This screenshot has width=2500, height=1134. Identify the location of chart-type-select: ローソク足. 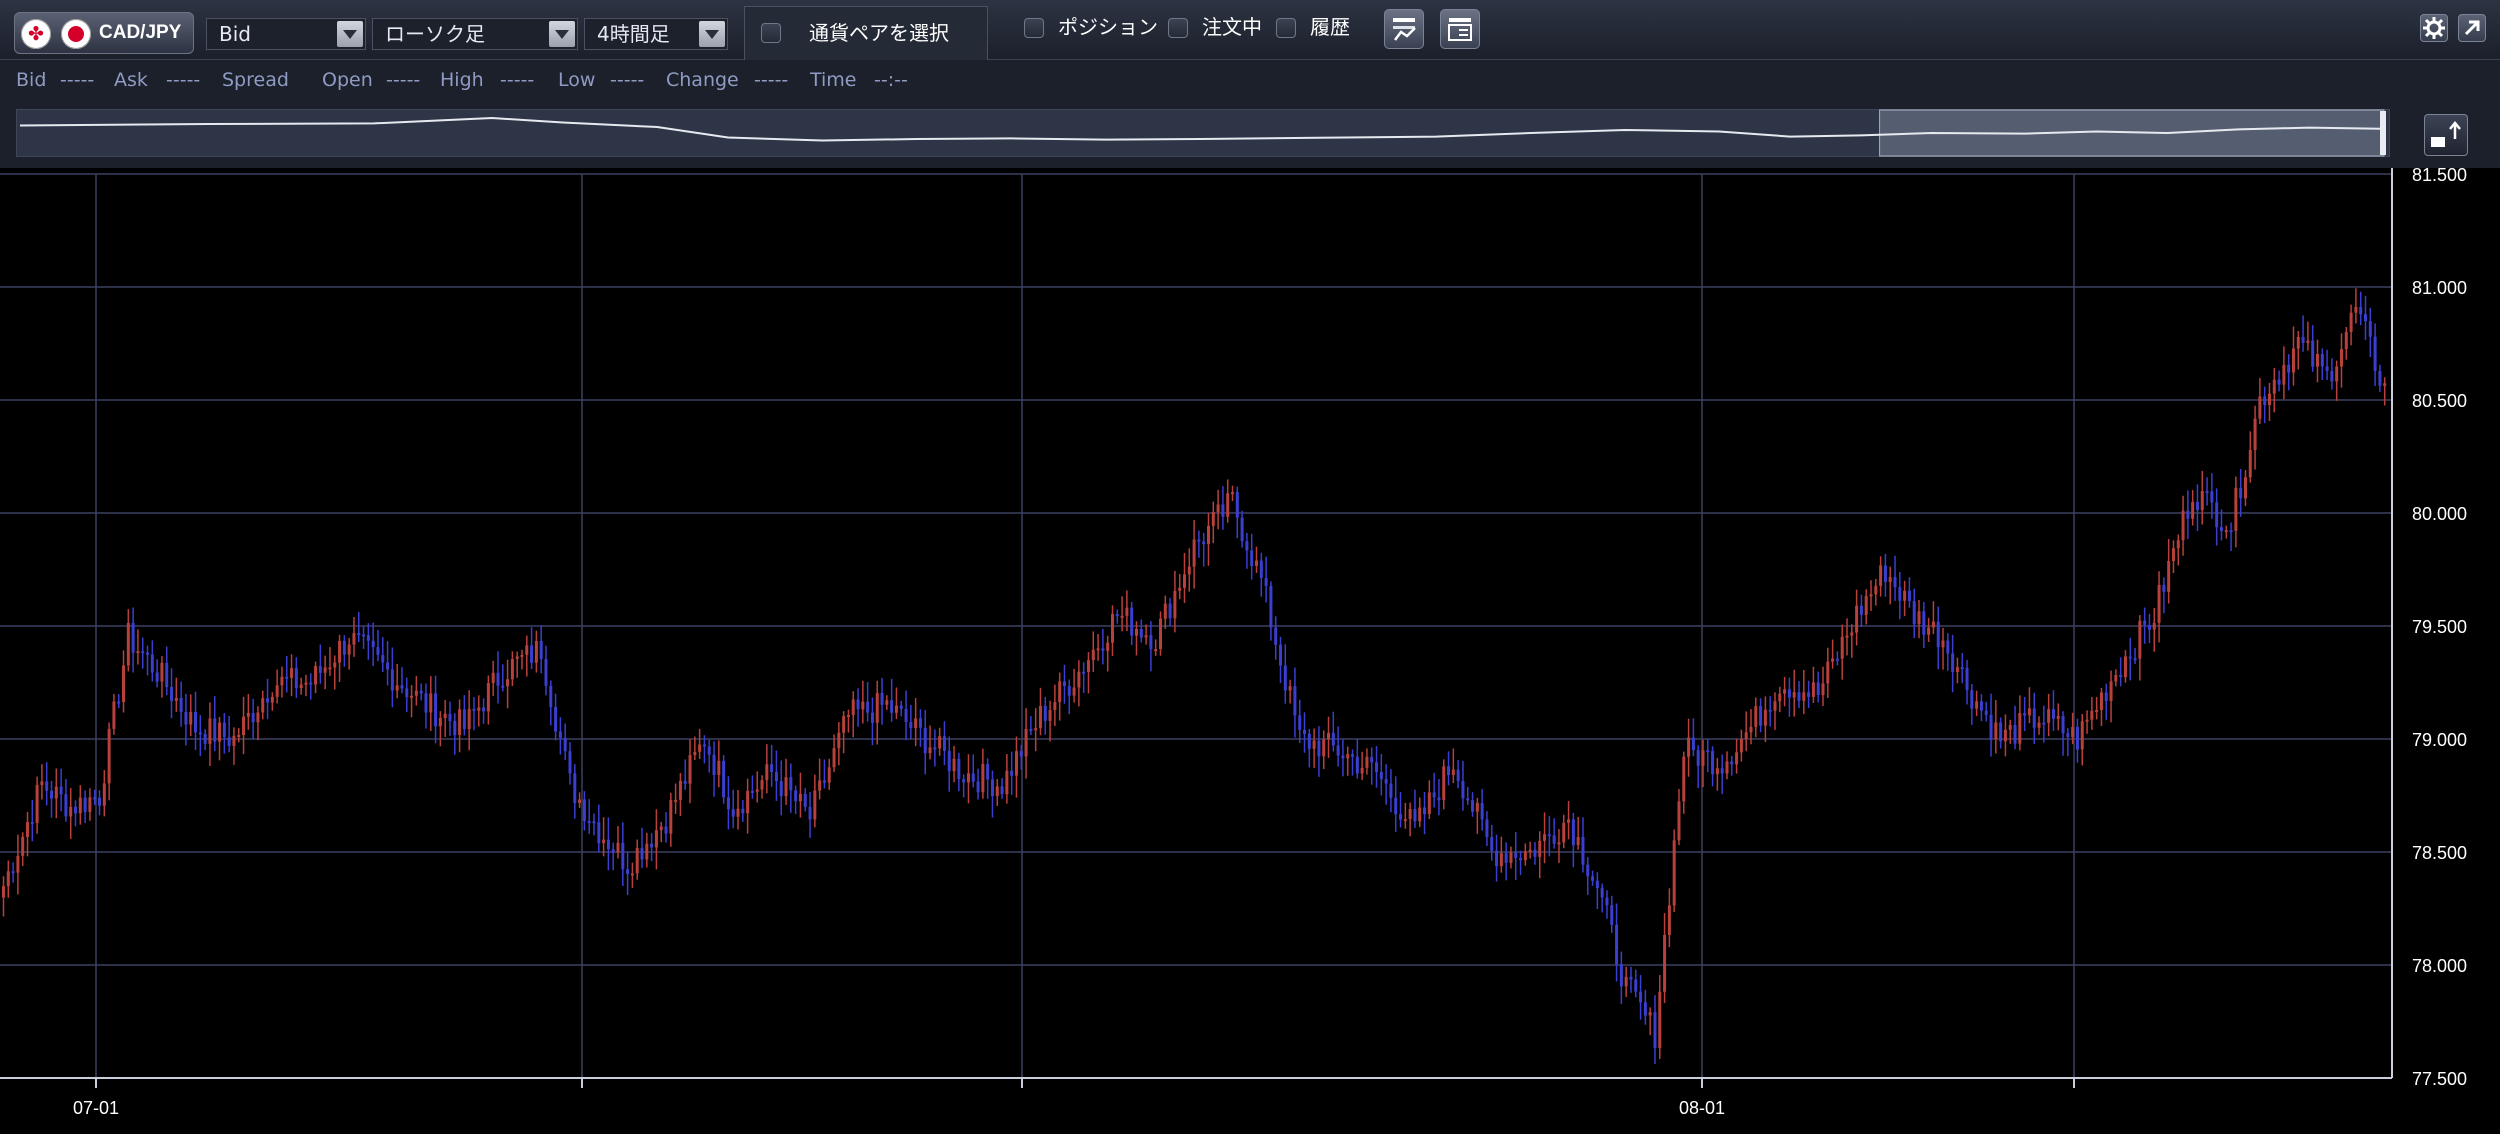
(475, 34).